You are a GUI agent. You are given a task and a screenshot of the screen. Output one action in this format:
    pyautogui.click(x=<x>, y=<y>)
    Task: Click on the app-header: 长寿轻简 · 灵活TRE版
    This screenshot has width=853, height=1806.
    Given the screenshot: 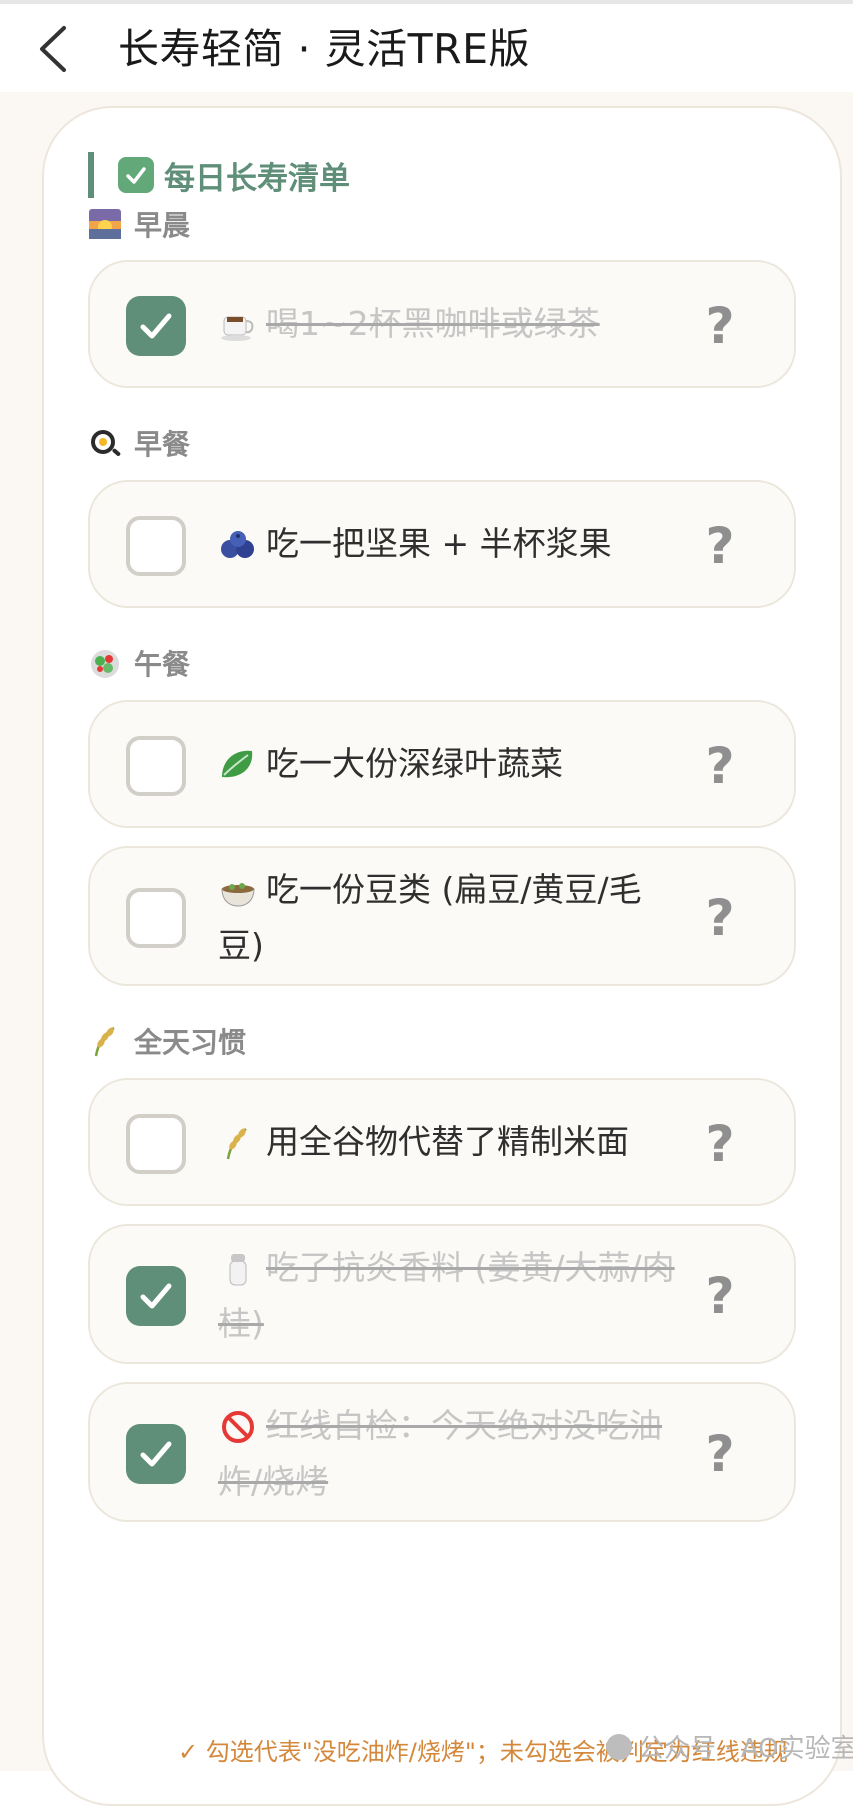 What is the action you would take?
    pyautogui.click(x=426, y=48)
    